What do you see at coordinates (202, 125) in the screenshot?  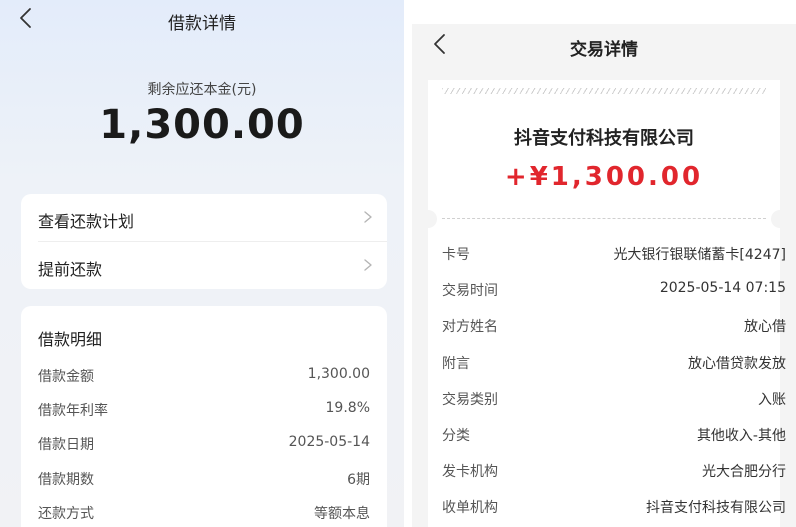 I see `remaining-principal-amount: 1,300.00` at bounding box center [202, 125].